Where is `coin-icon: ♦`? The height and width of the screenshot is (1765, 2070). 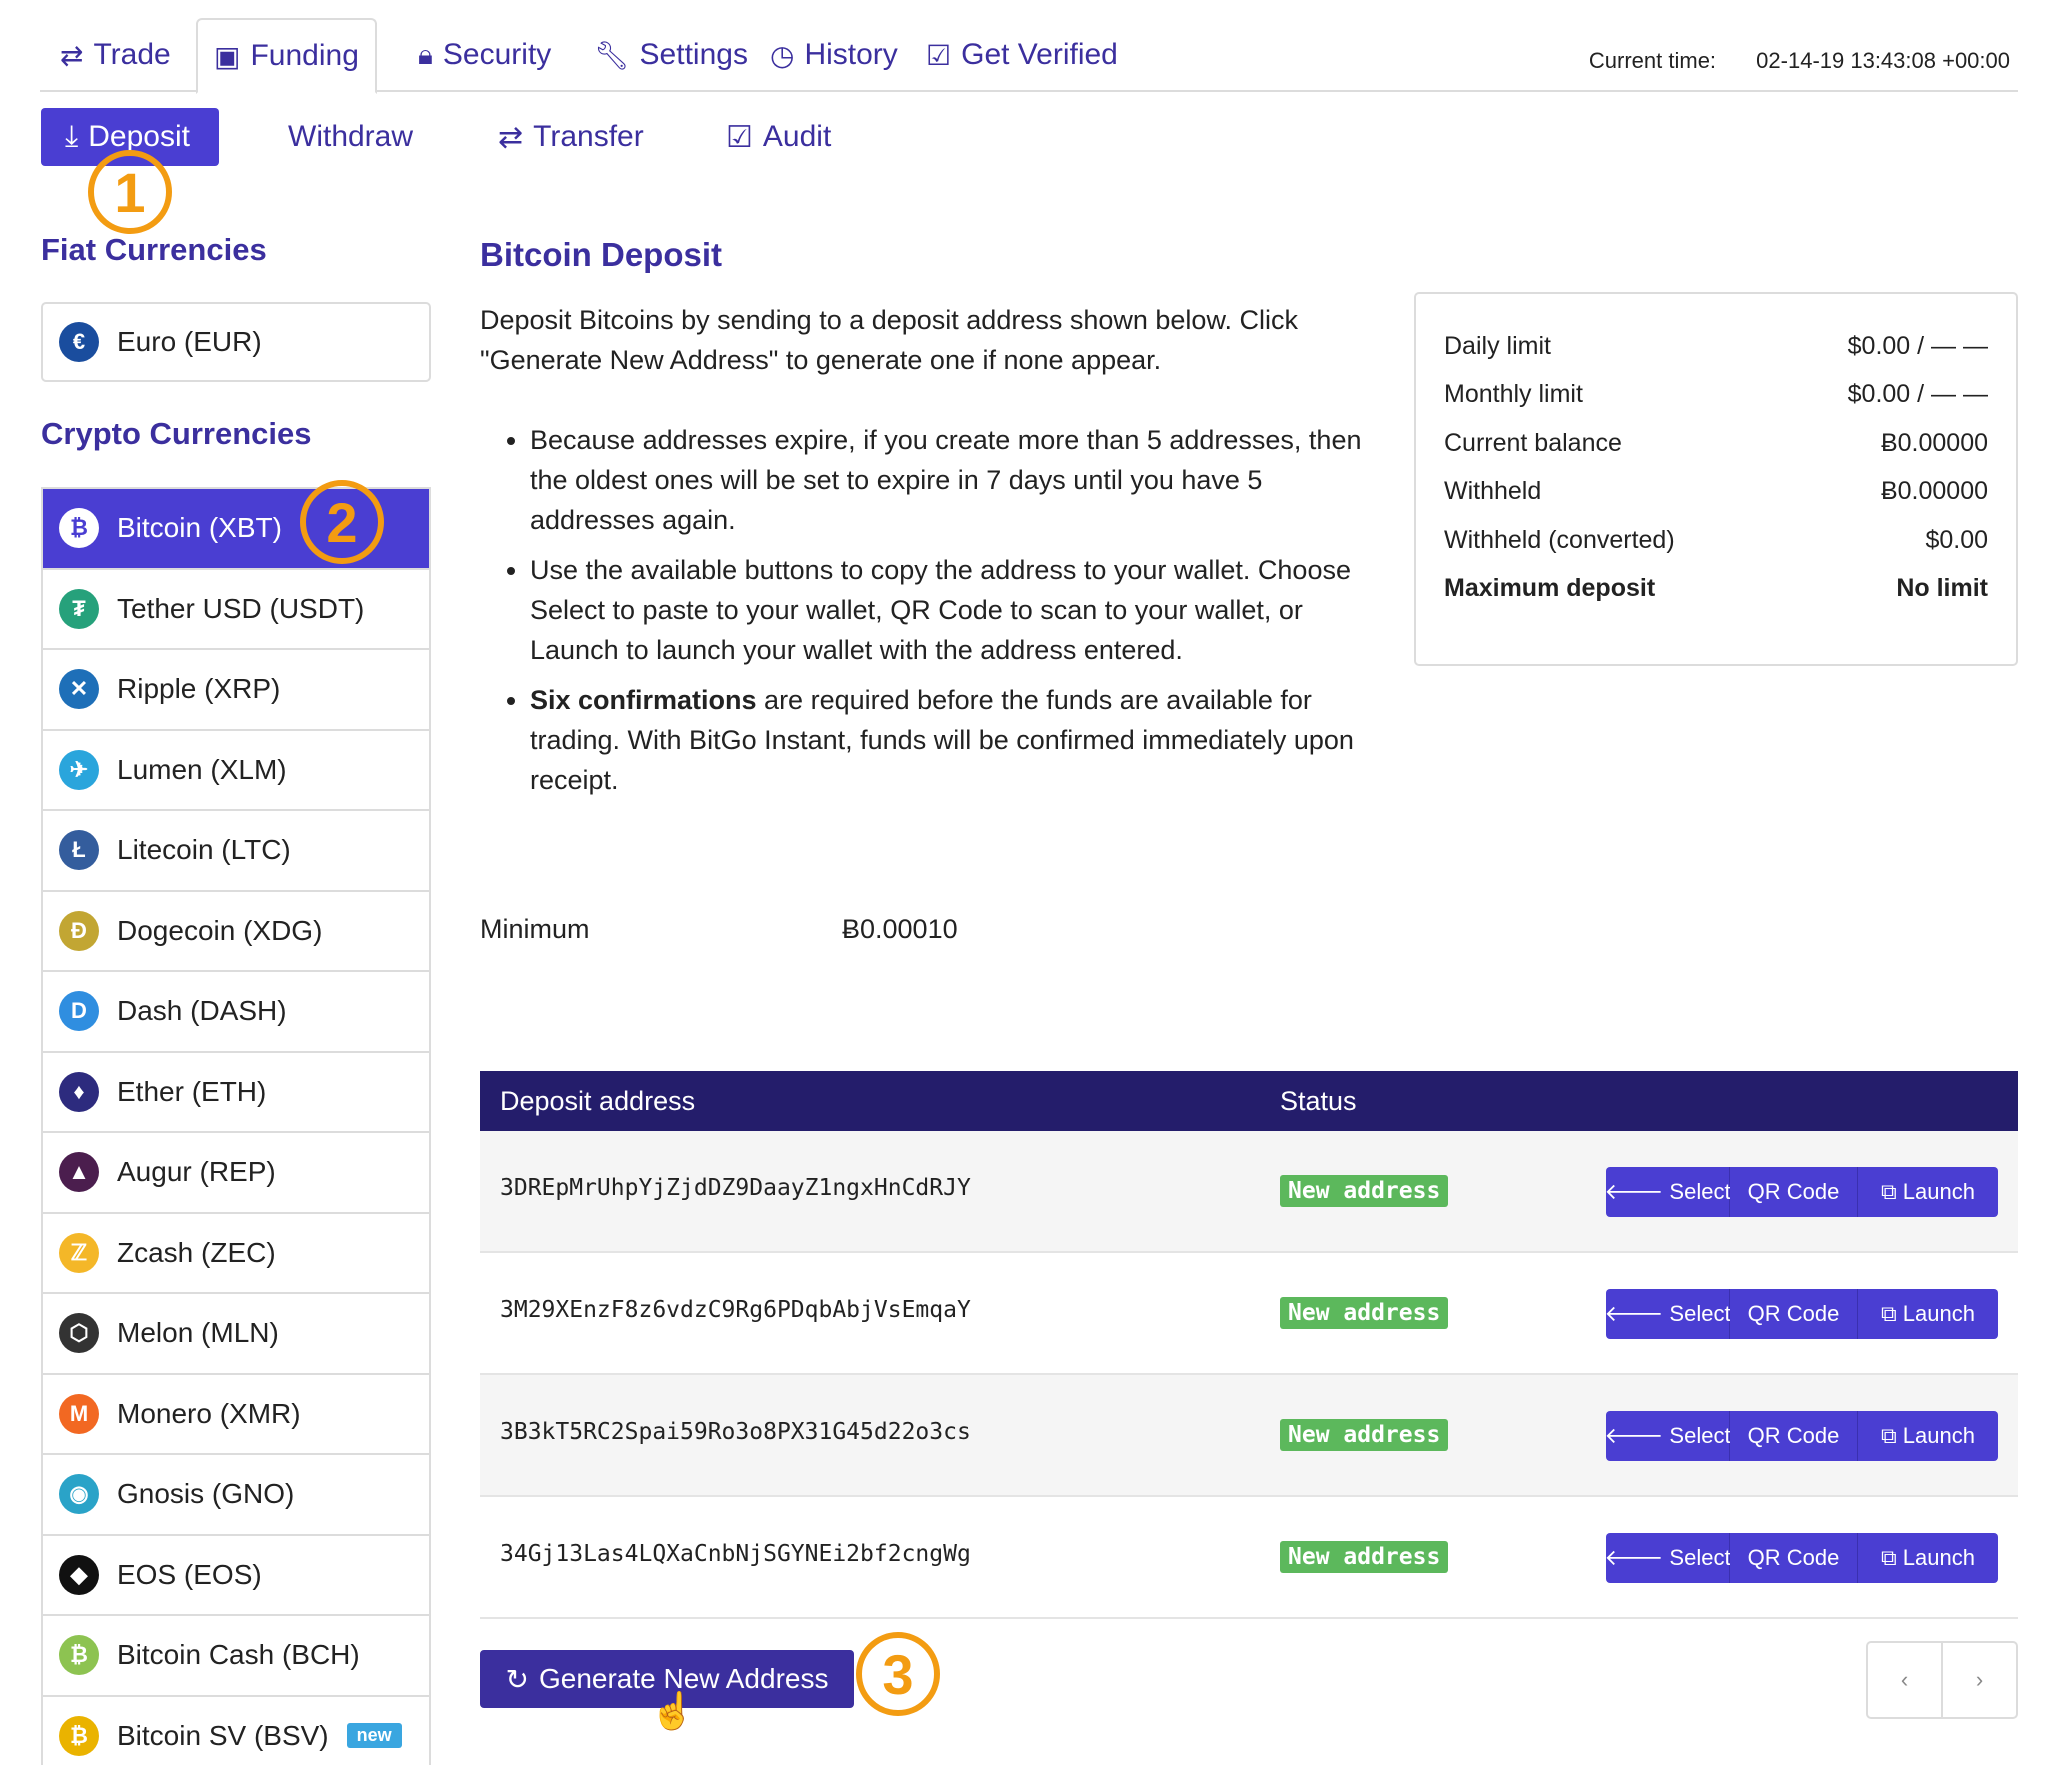
coin-icon: ♦ is located at coordinates (79, 1091).